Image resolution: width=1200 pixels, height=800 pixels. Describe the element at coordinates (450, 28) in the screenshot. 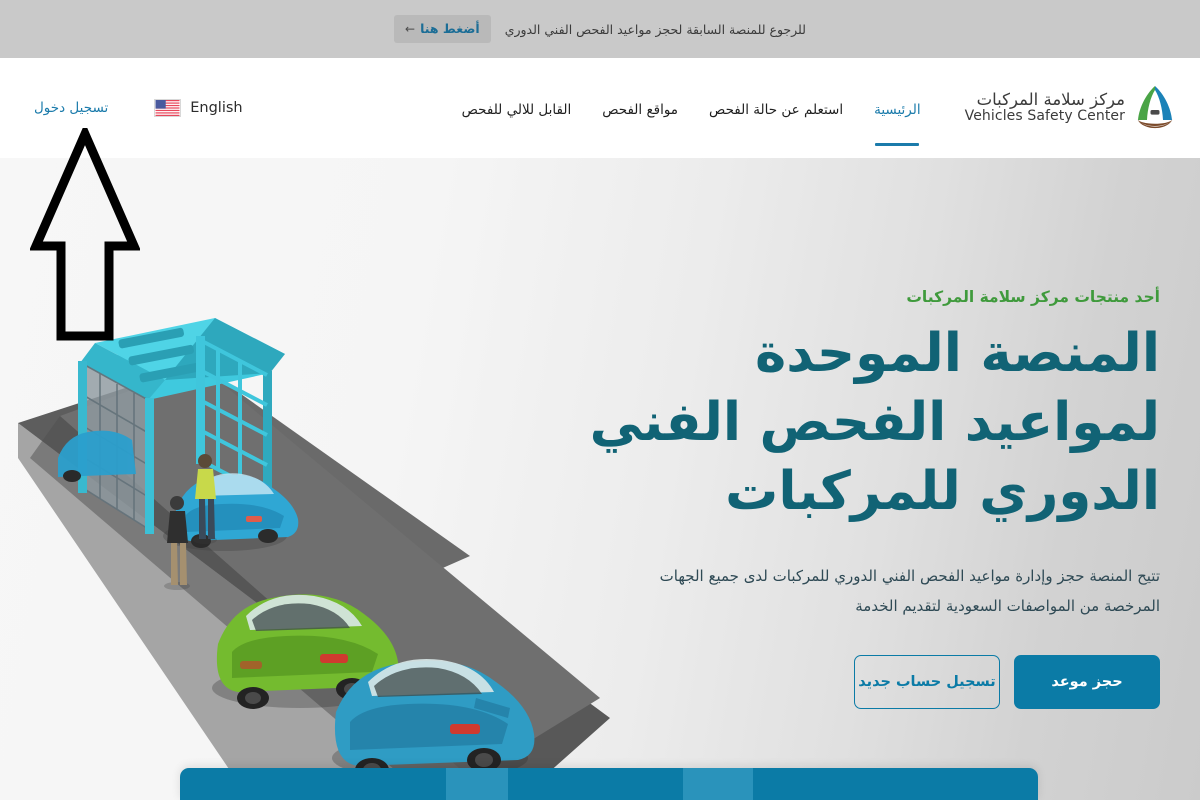

I see `legacy-banner-button-label: أضغط هنا` at that location.